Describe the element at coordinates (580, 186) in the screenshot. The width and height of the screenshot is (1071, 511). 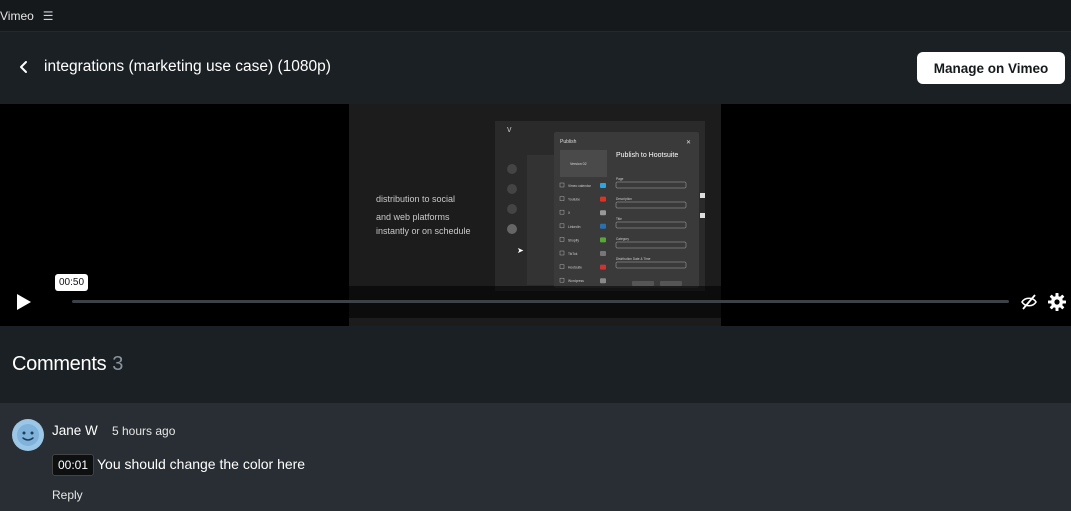
I see `modal-platform-label: Vimeo calendar` at that location.